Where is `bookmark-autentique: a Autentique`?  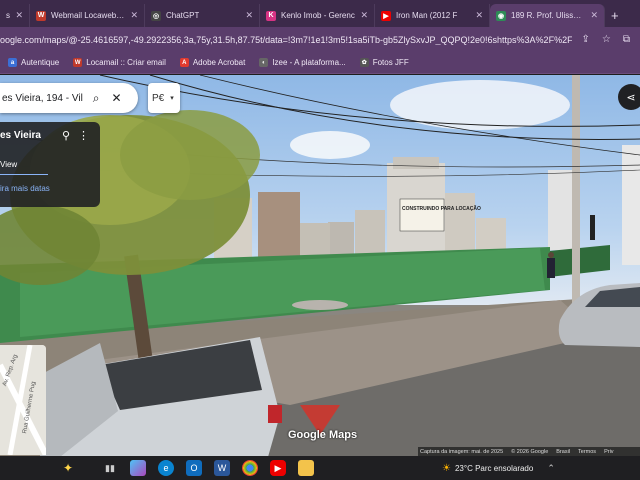 bookmark-autentique: a Autentique is located at coordinates (33, 62).